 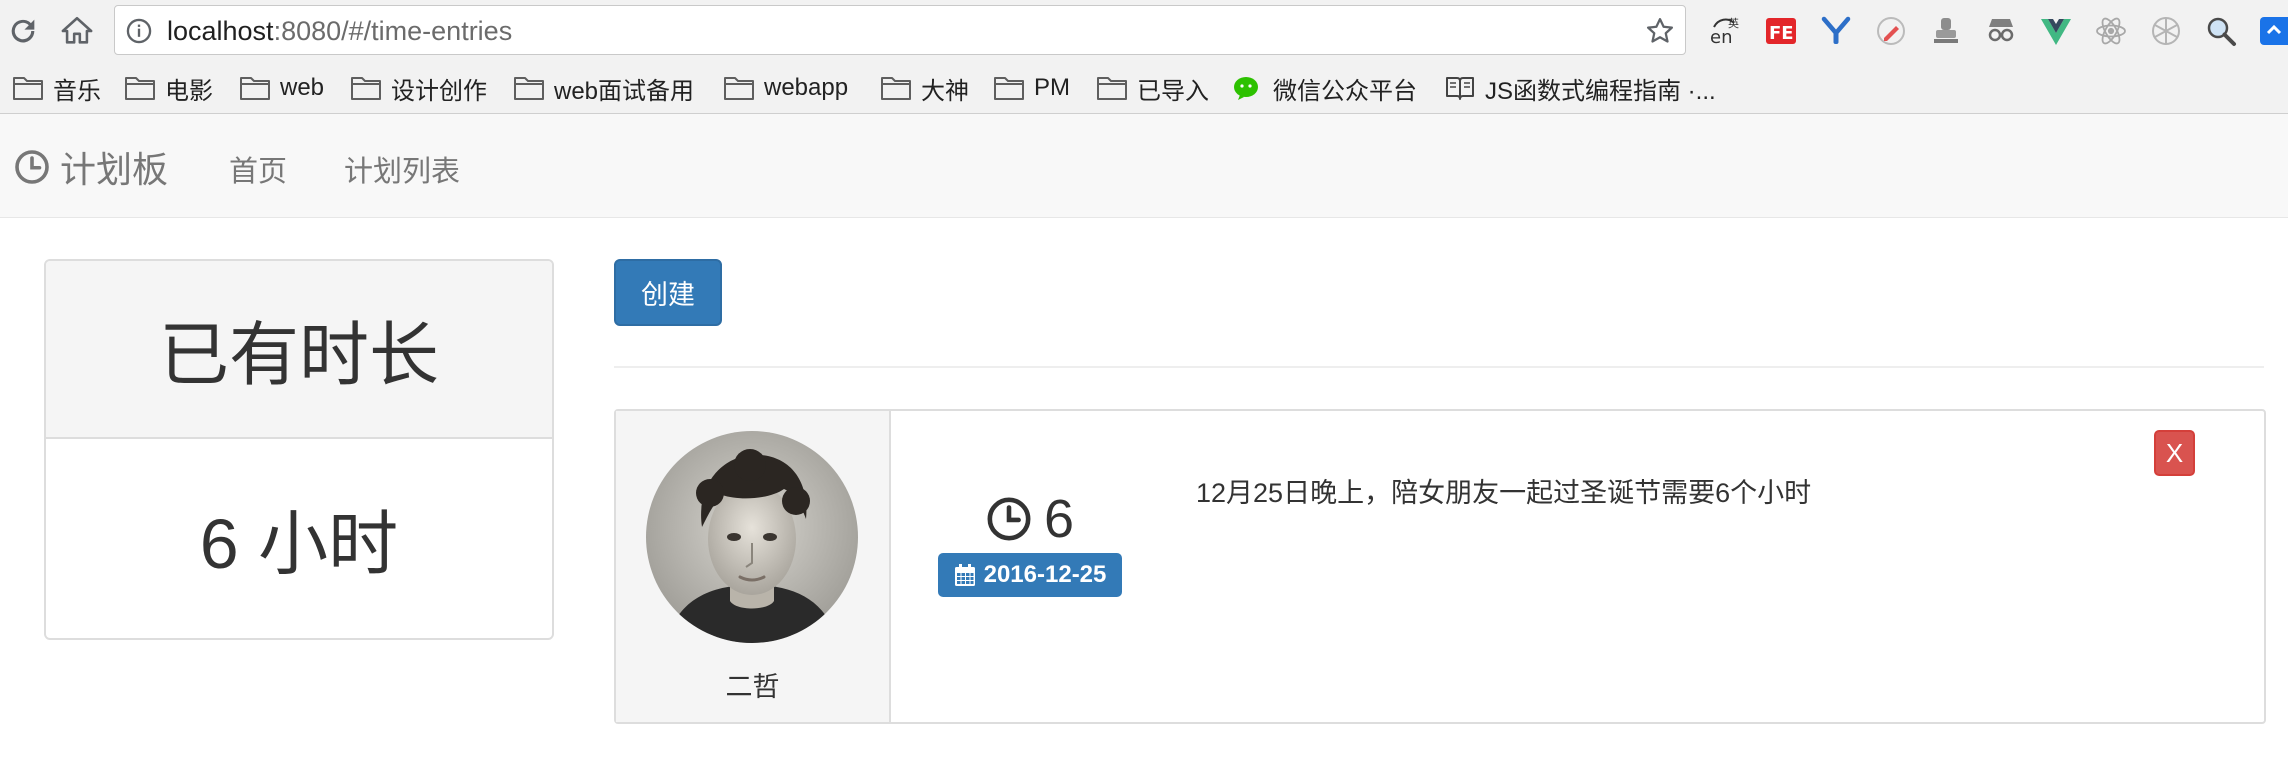 What do you see at coordinates (1836, 31) in the screenshot?
I see `y-icon` at bounding box center [1836, 31].